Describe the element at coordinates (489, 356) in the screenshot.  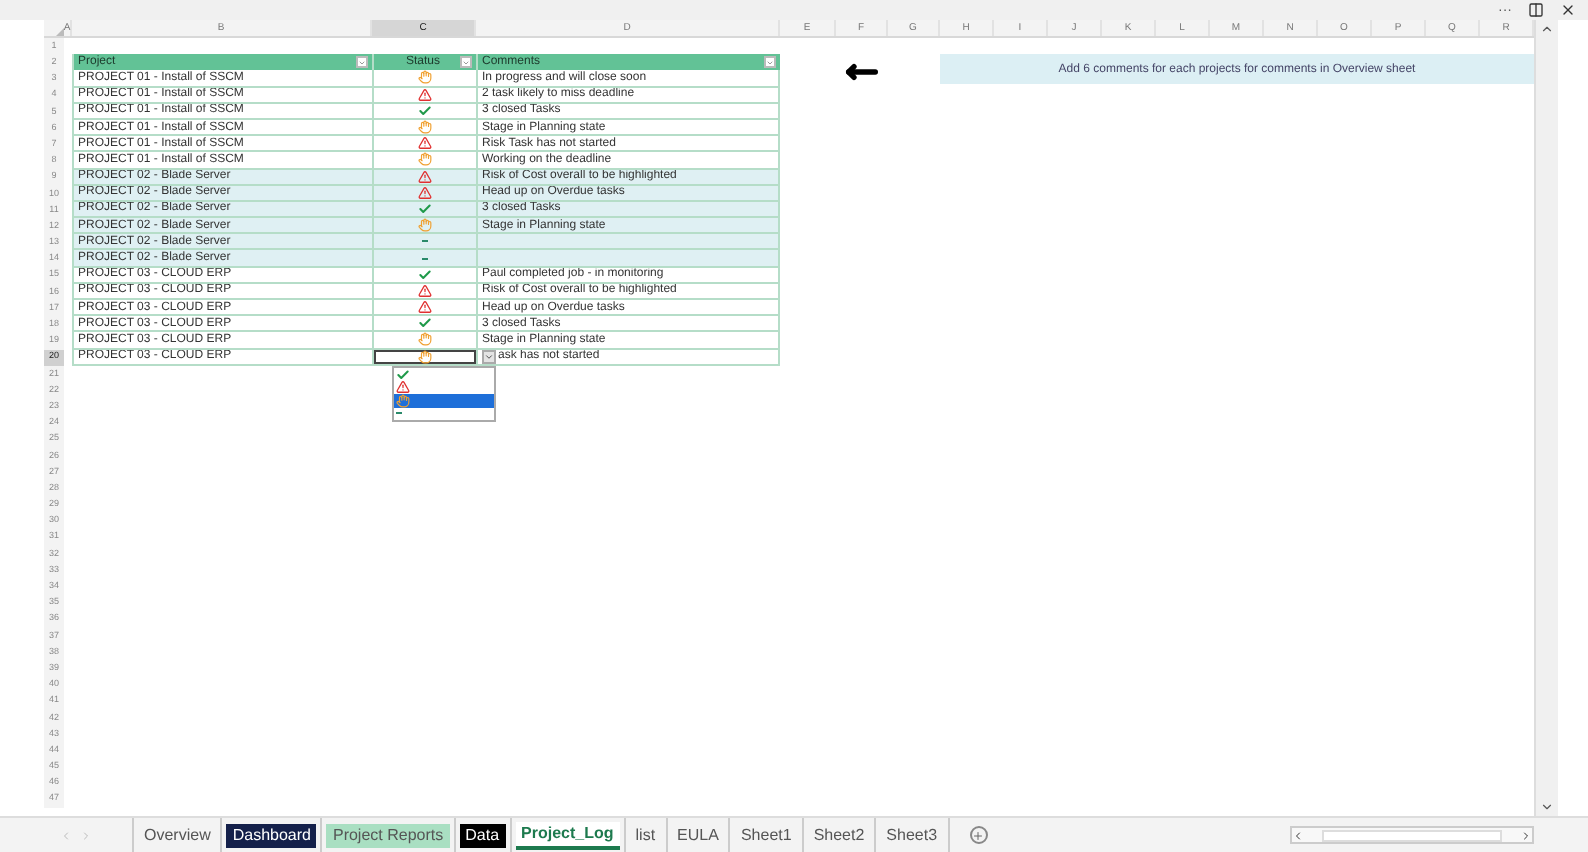
I see `caret-icon` at that location.